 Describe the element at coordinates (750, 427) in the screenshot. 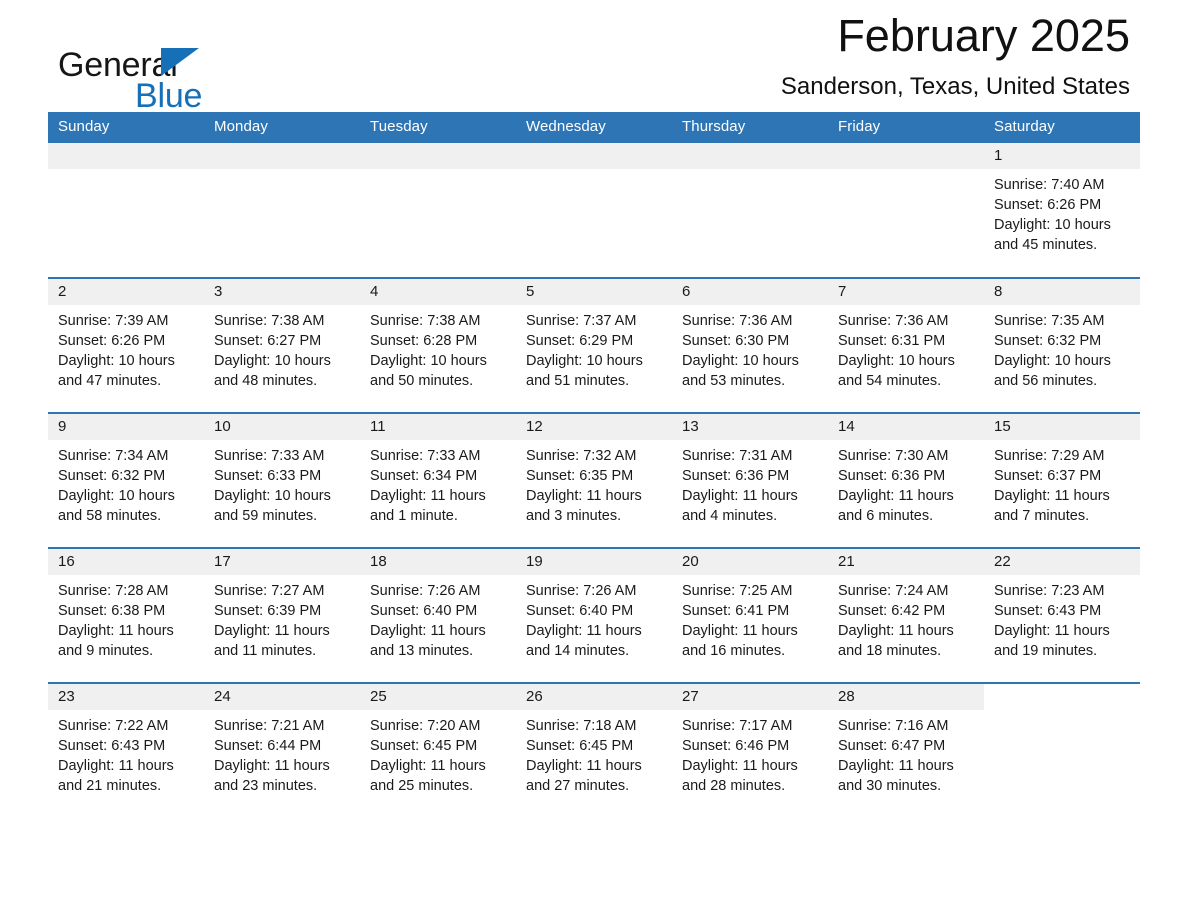

I see `day-number: 13` at that location.